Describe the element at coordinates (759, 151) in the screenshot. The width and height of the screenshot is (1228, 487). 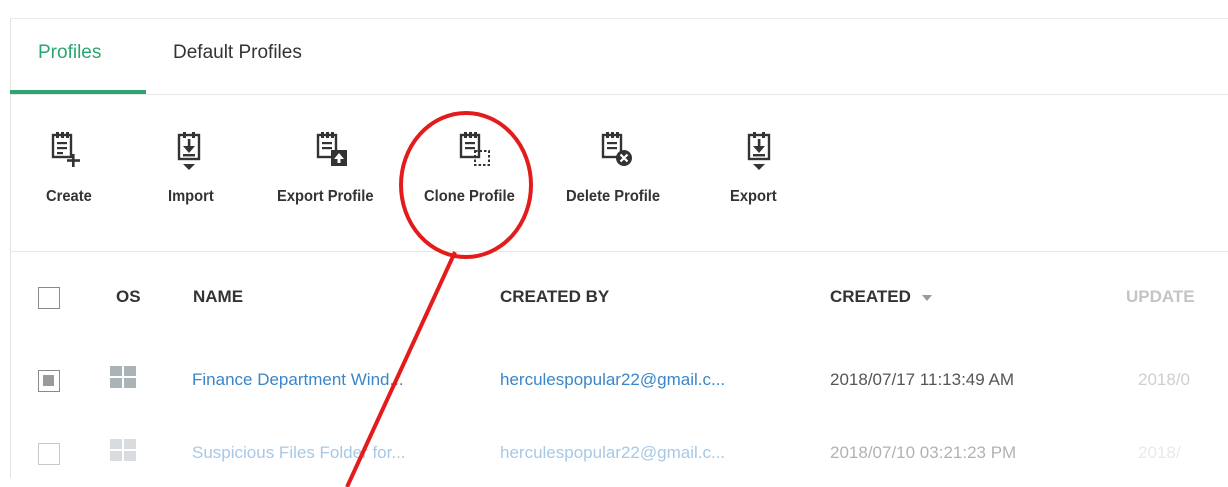
I see `export-icon` at that location.